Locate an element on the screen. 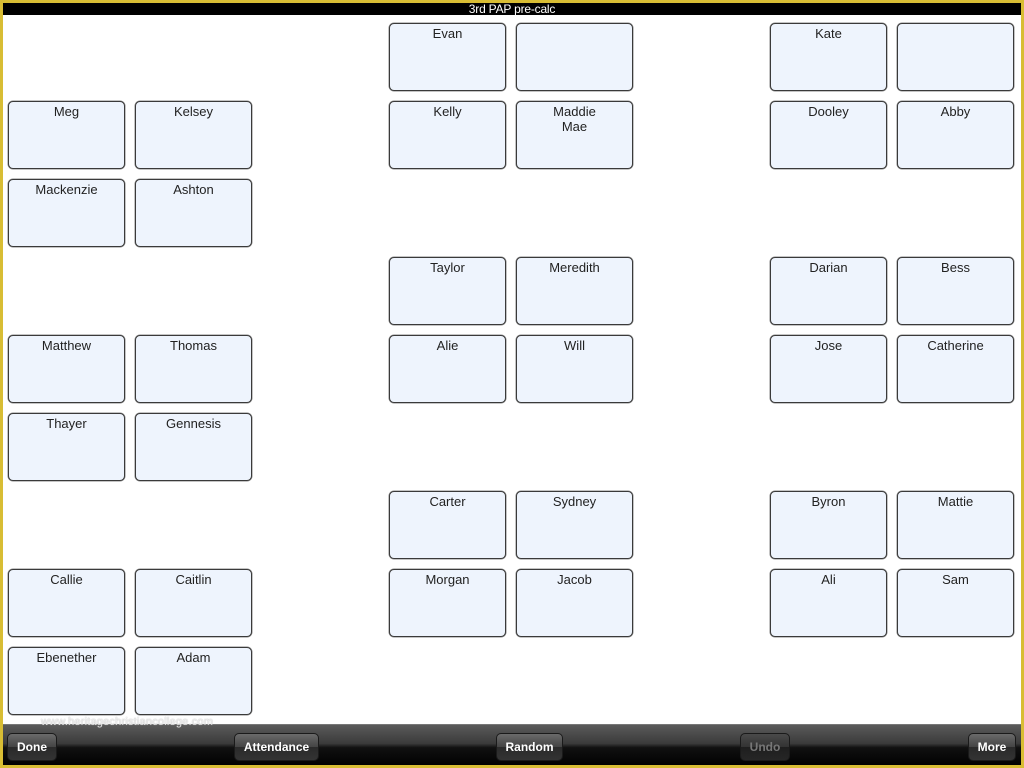  seat: Thayer is located at coordinates (66, 447).